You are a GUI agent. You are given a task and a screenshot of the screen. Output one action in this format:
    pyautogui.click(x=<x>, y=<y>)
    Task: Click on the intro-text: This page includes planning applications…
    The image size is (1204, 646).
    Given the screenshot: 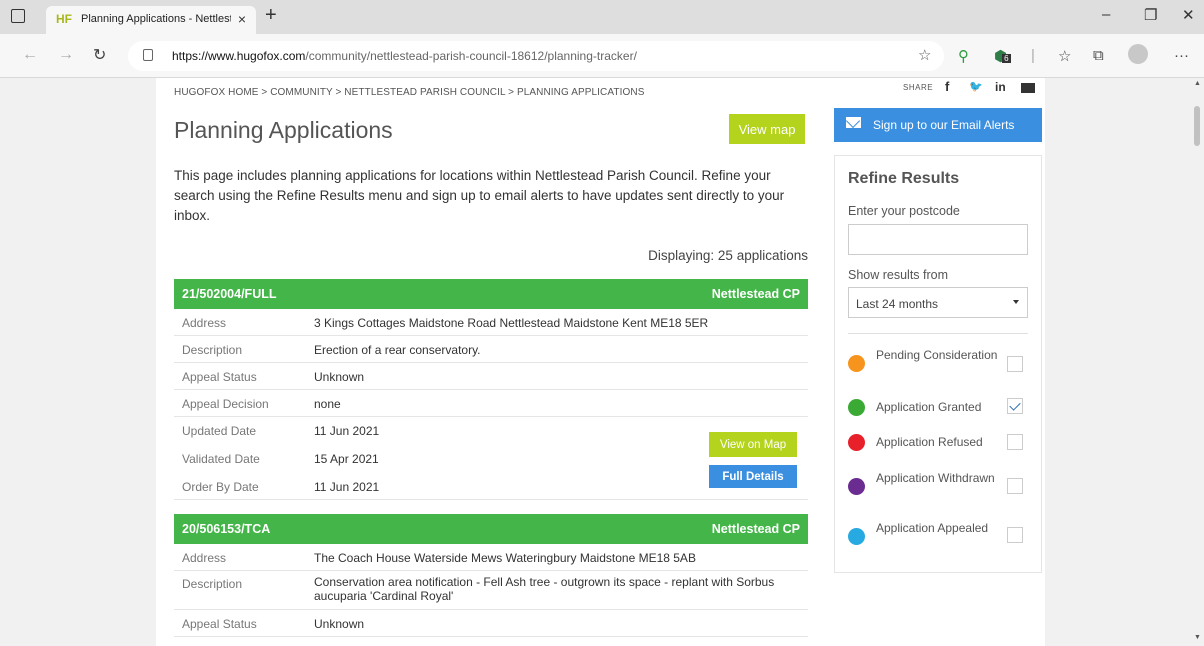 What is the action you would take?
    pyautogui.click(x=479, y=195)
    